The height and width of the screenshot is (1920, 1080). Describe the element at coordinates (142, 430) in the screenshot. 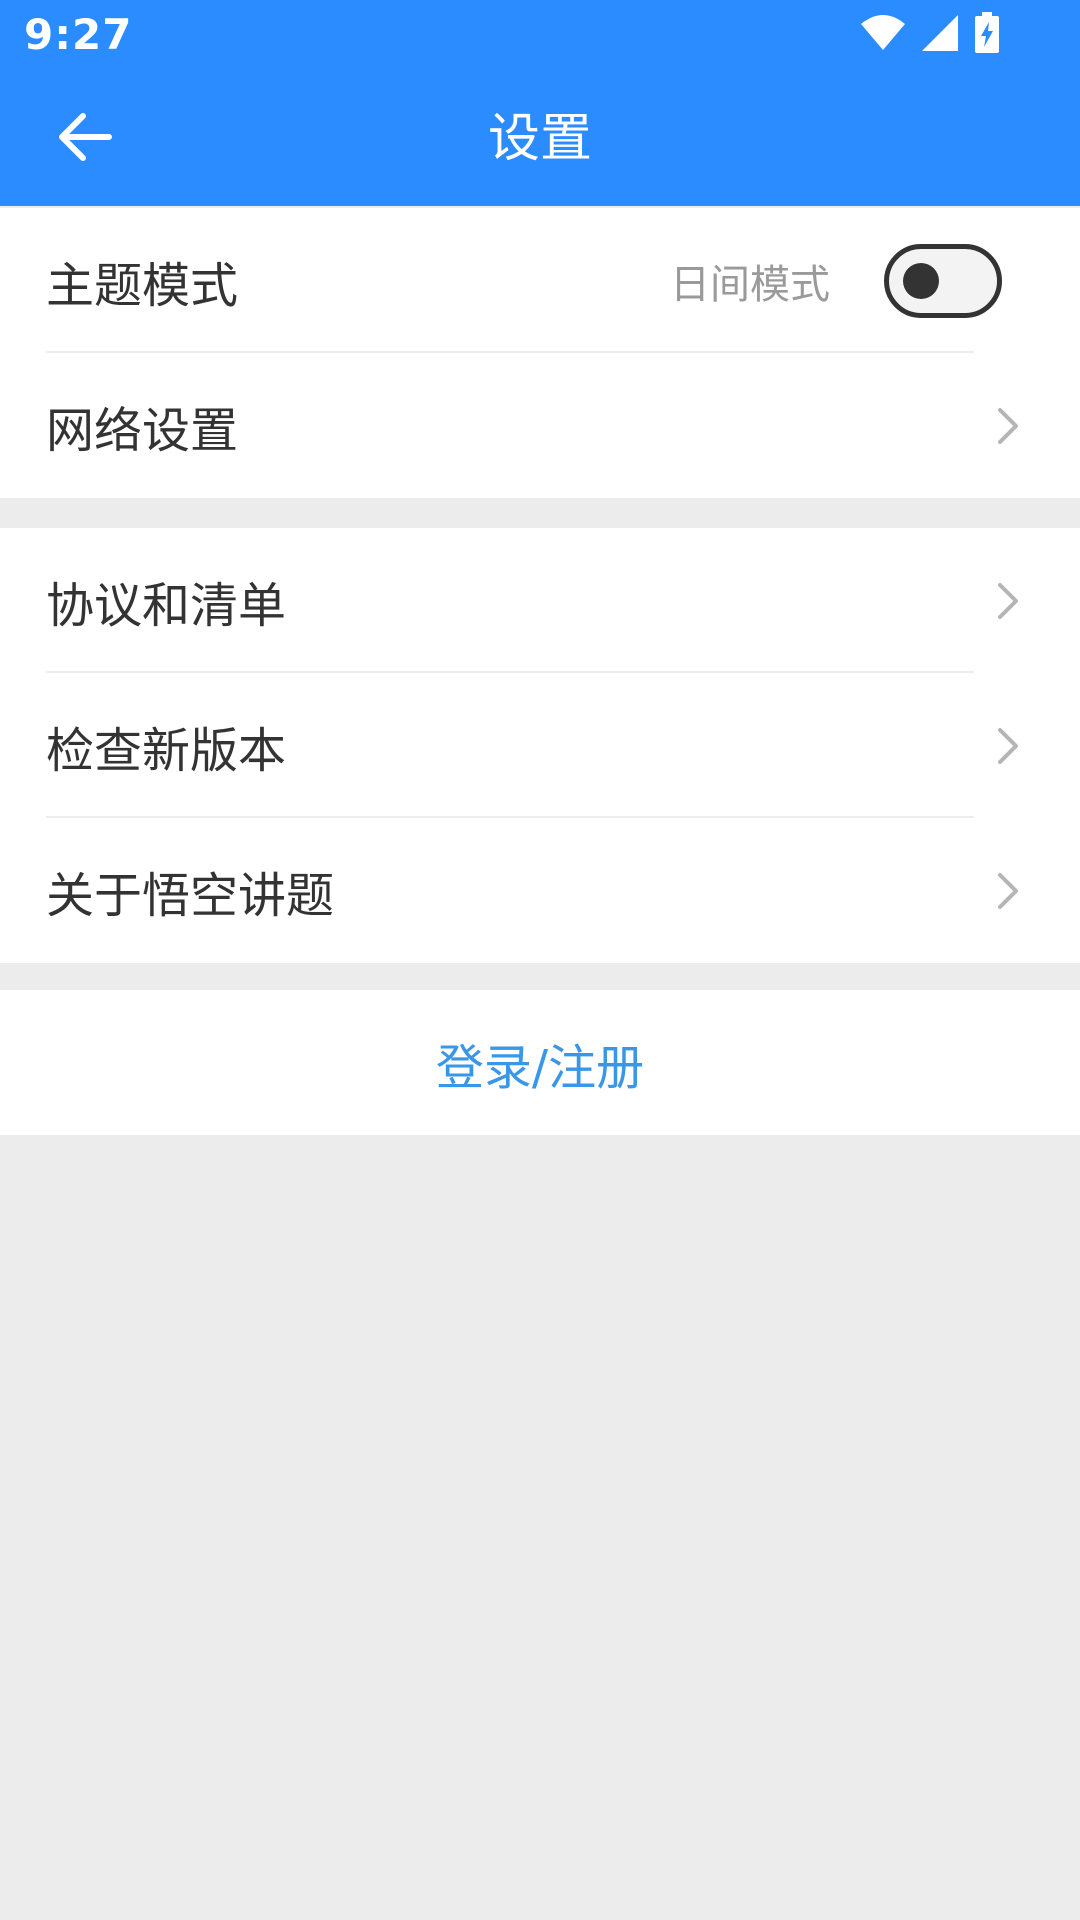

I see `network-settings-label: 网络设置` at that location.